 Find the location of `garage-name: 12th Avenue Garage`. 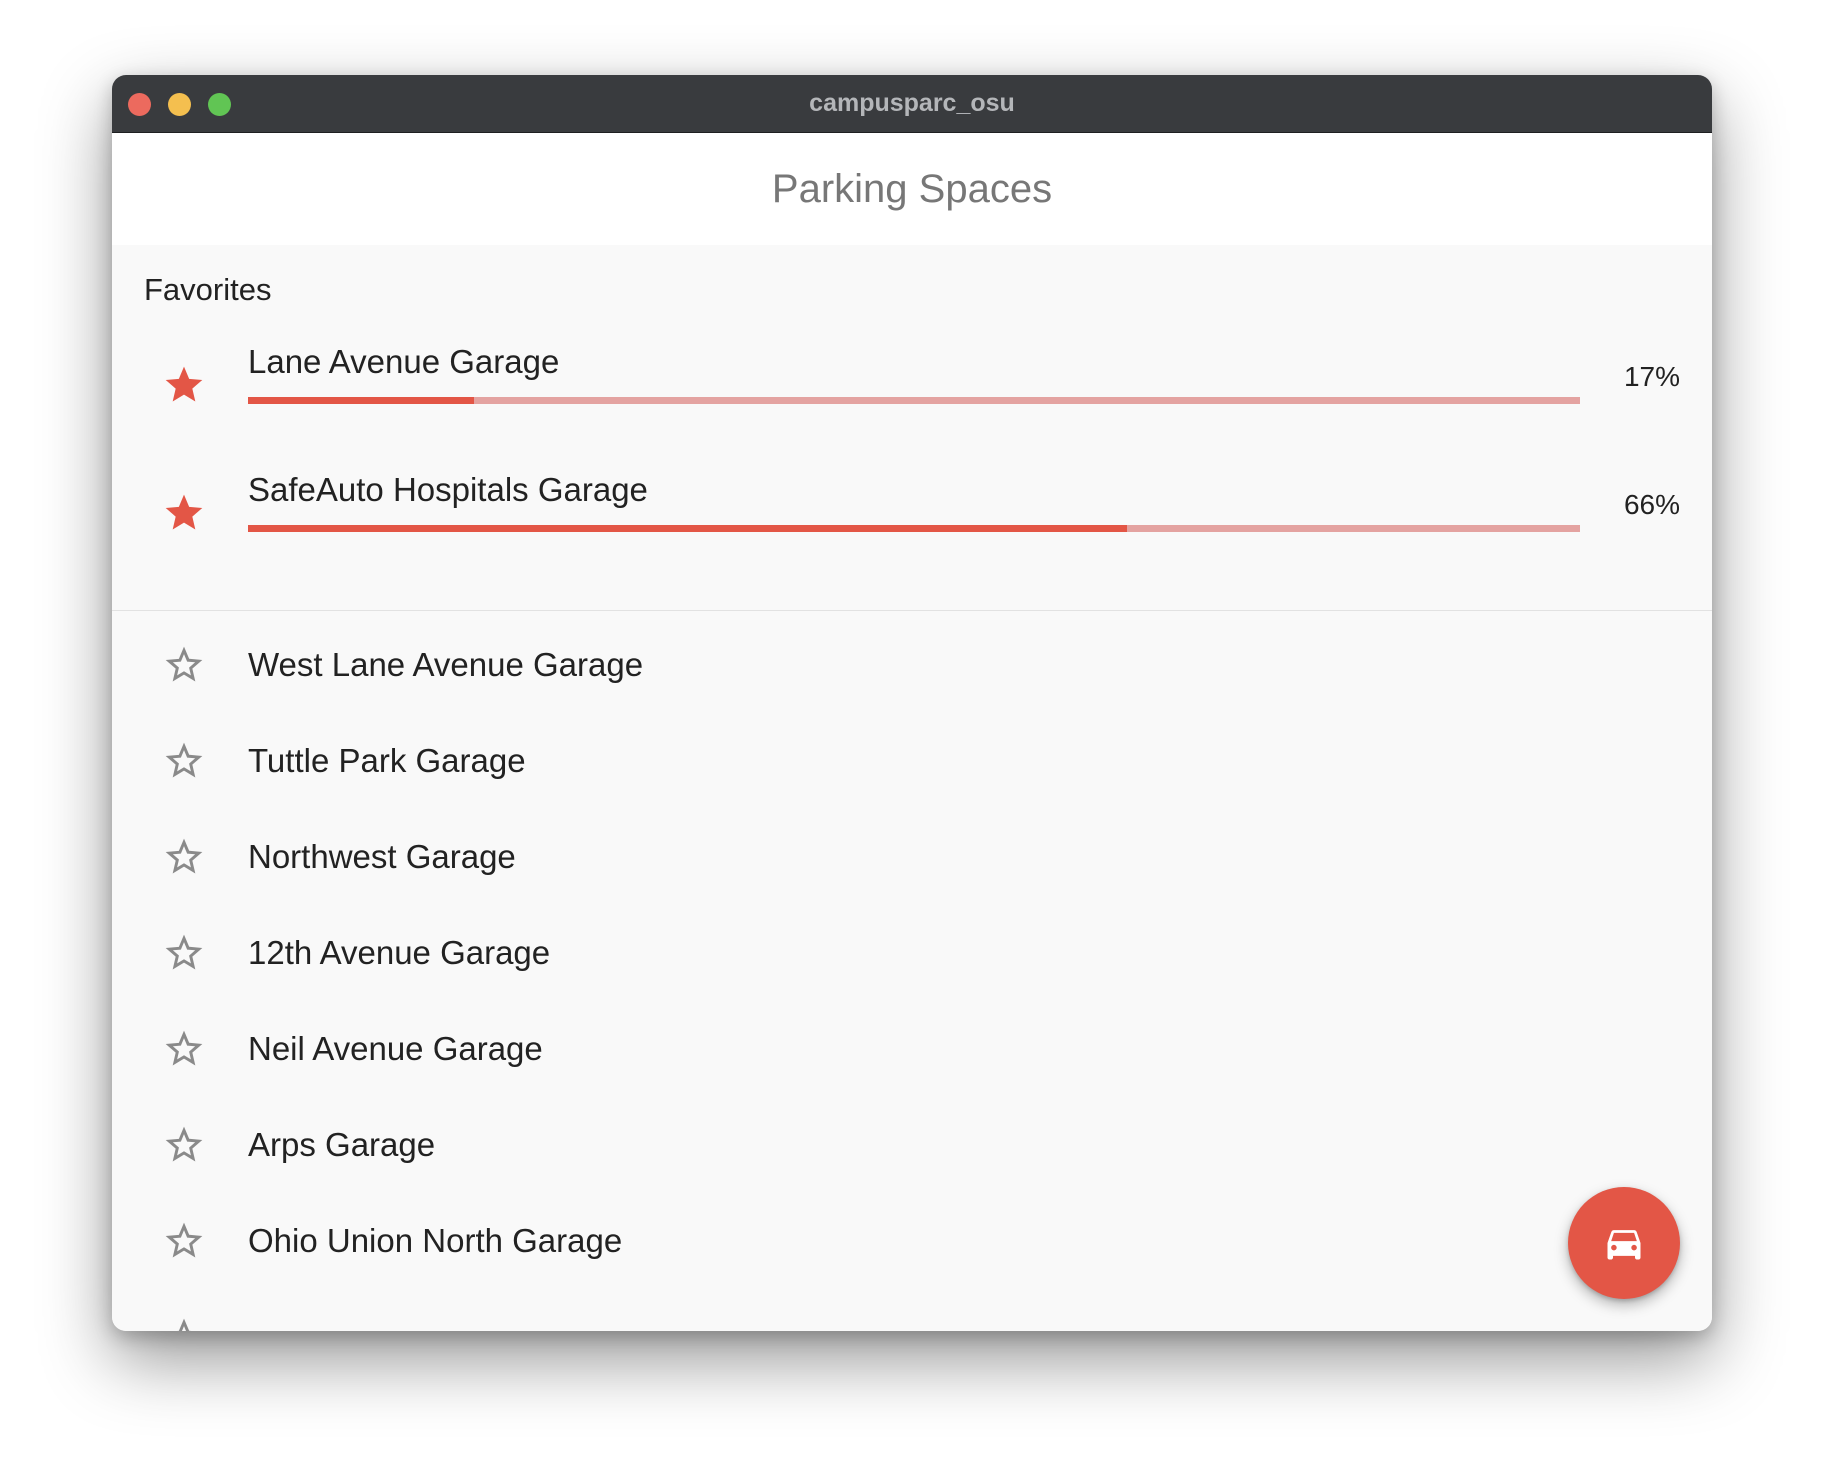

garage-name: 12th Avenue Garage is located at coordinates (399, 952).